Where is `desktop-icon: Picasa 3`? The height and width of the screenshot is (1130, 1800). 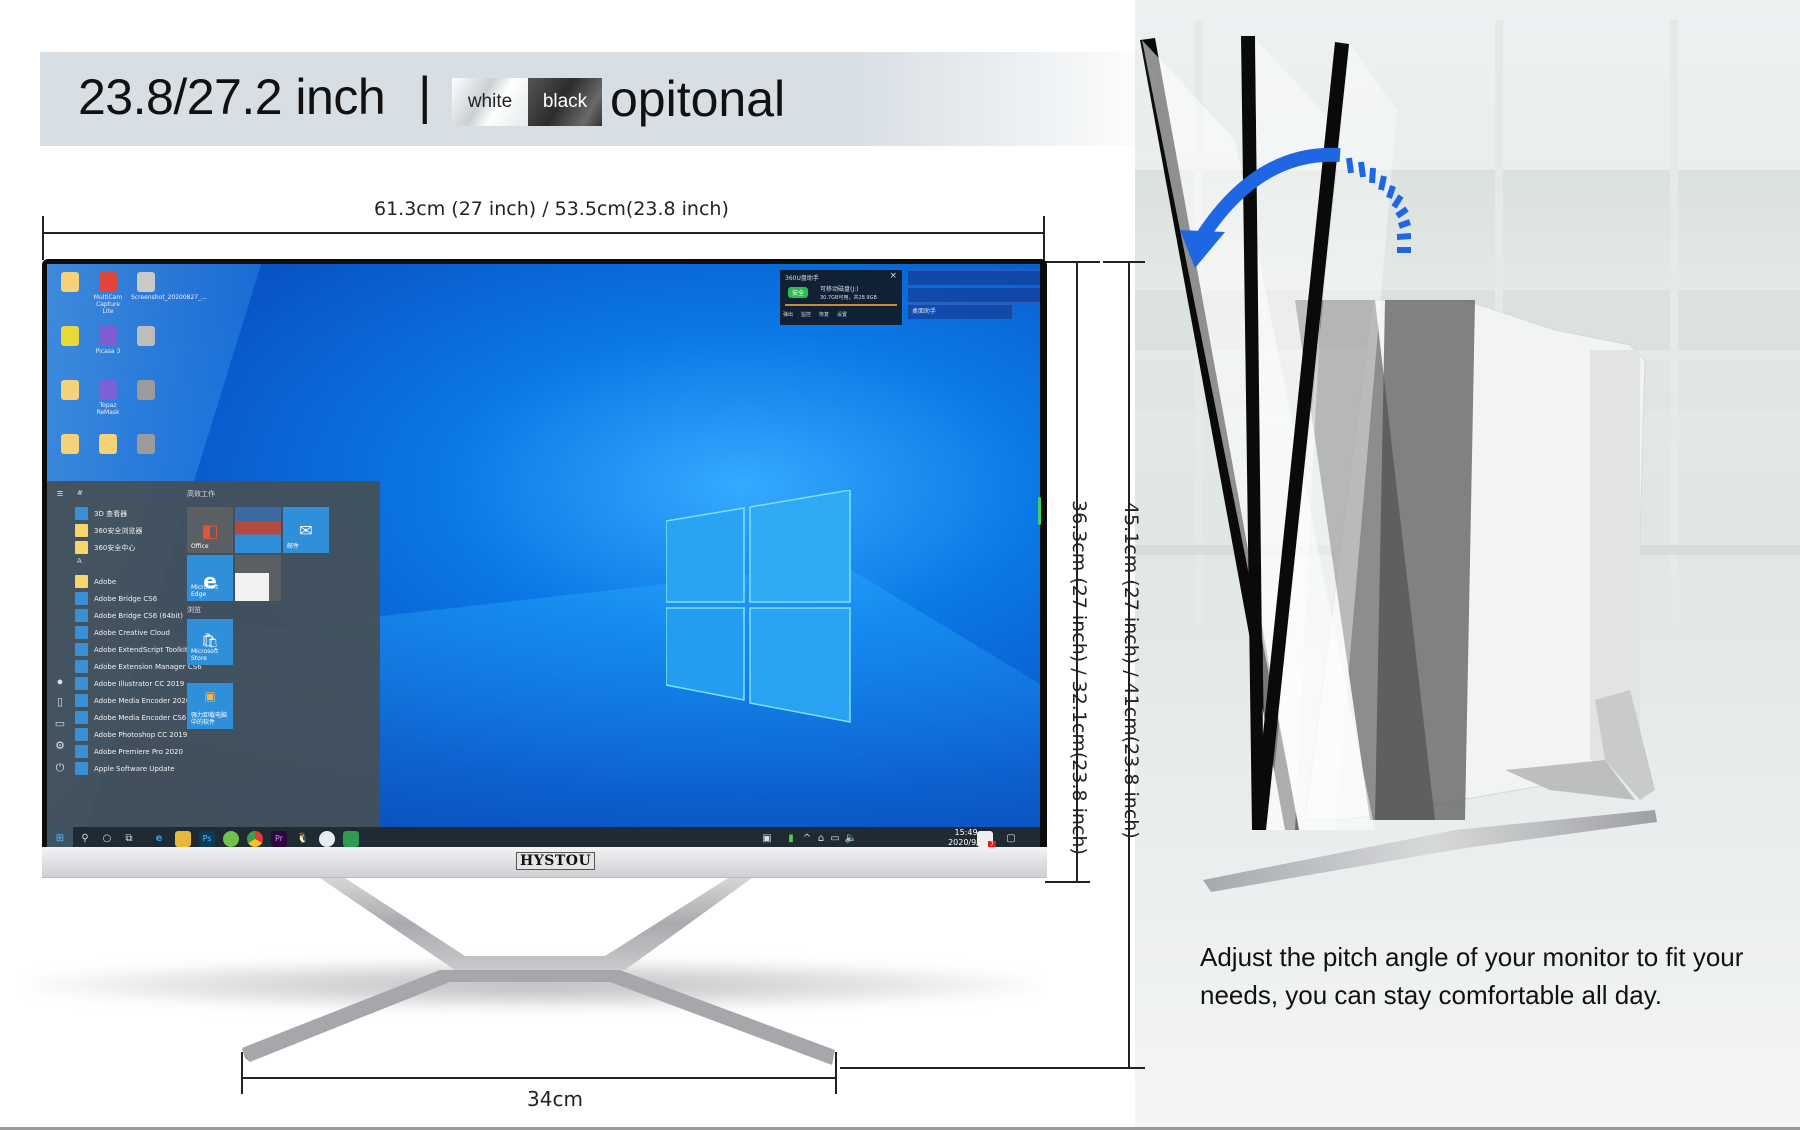 desktop-icon: Picasa 3 is located at coordinates (108, 340).